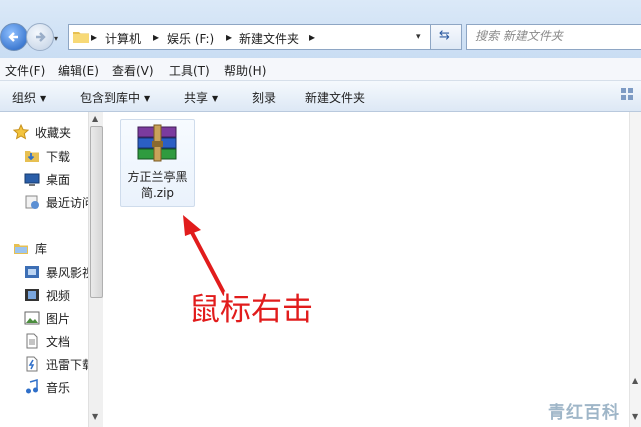  I want to click on search-input, so click(555, 36).